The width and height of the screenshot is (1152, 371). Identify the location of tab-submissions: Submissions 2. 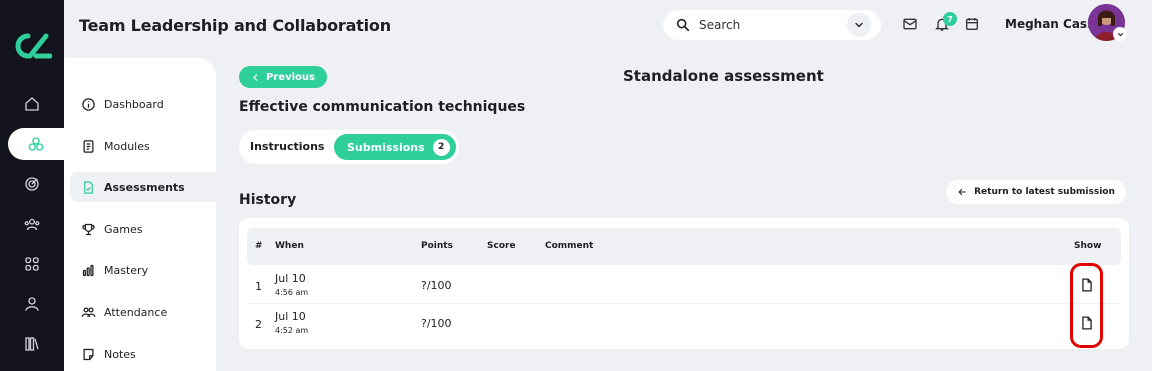
(395, 147).